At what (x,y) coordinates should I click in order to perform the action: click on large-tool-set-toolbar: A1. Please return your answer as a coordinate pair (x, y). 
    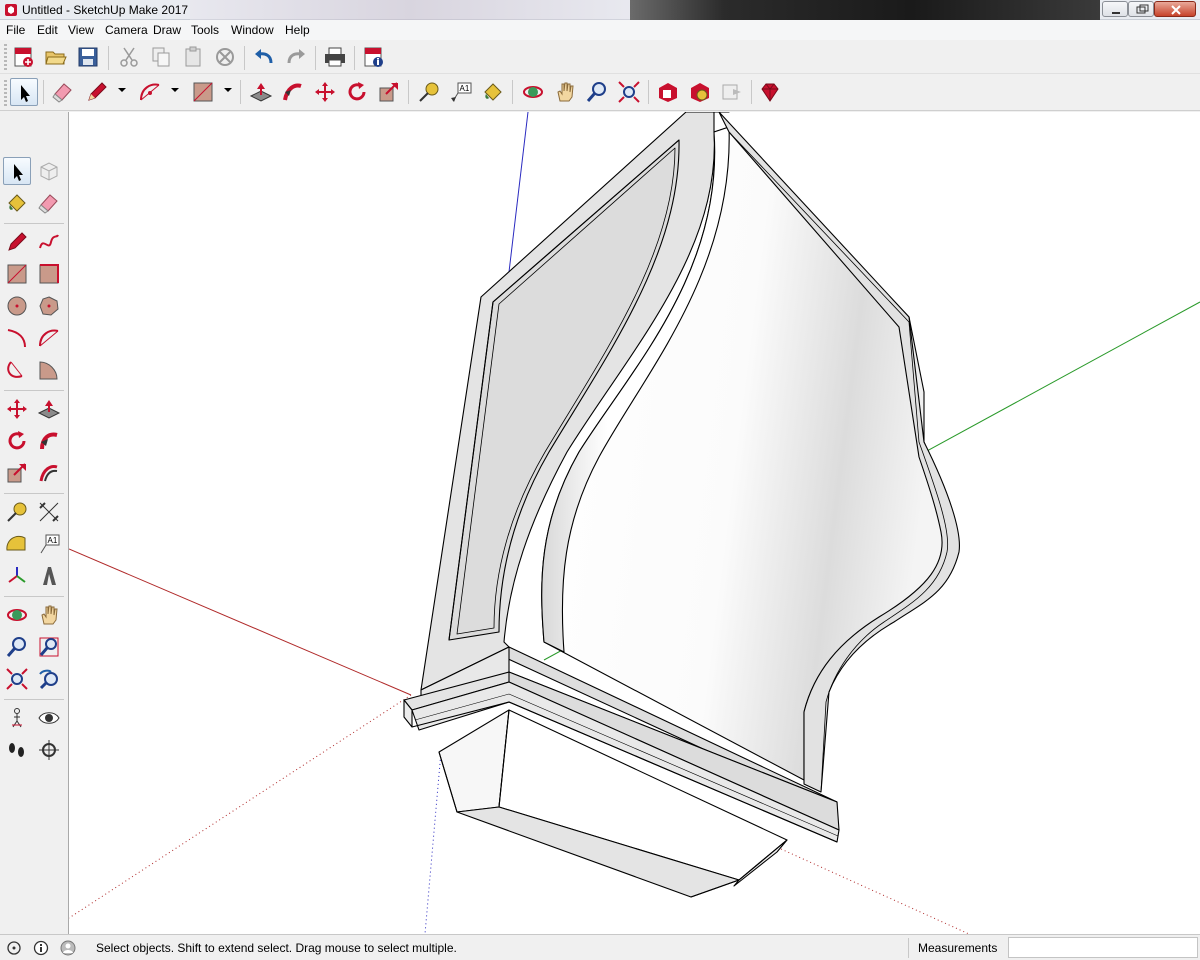
    Looking at the image, I should click on (34, 523).